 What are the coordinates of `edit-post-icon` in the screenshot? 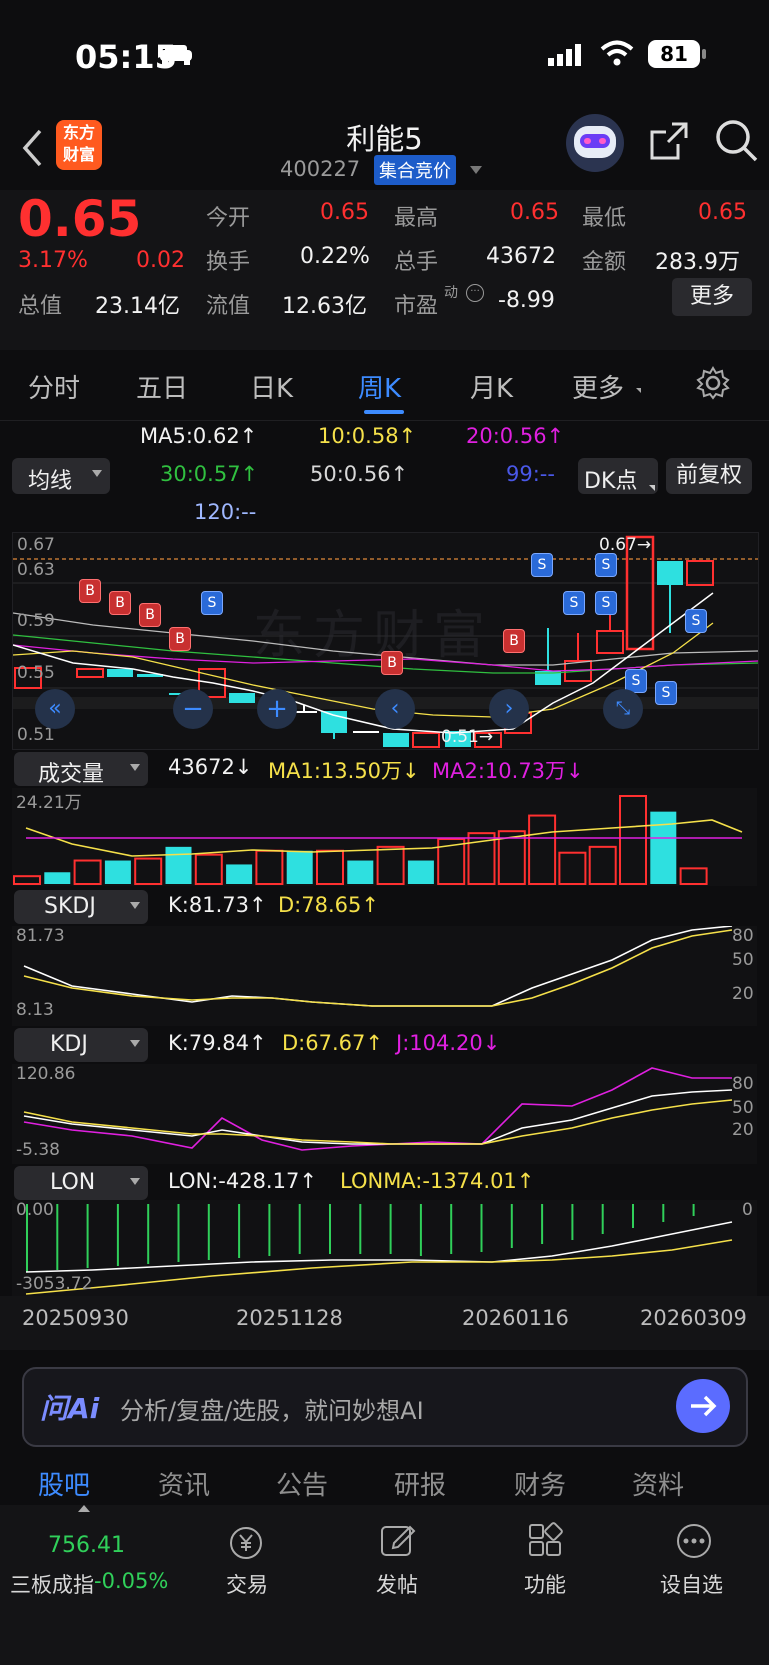 It's located at (398, 1541).